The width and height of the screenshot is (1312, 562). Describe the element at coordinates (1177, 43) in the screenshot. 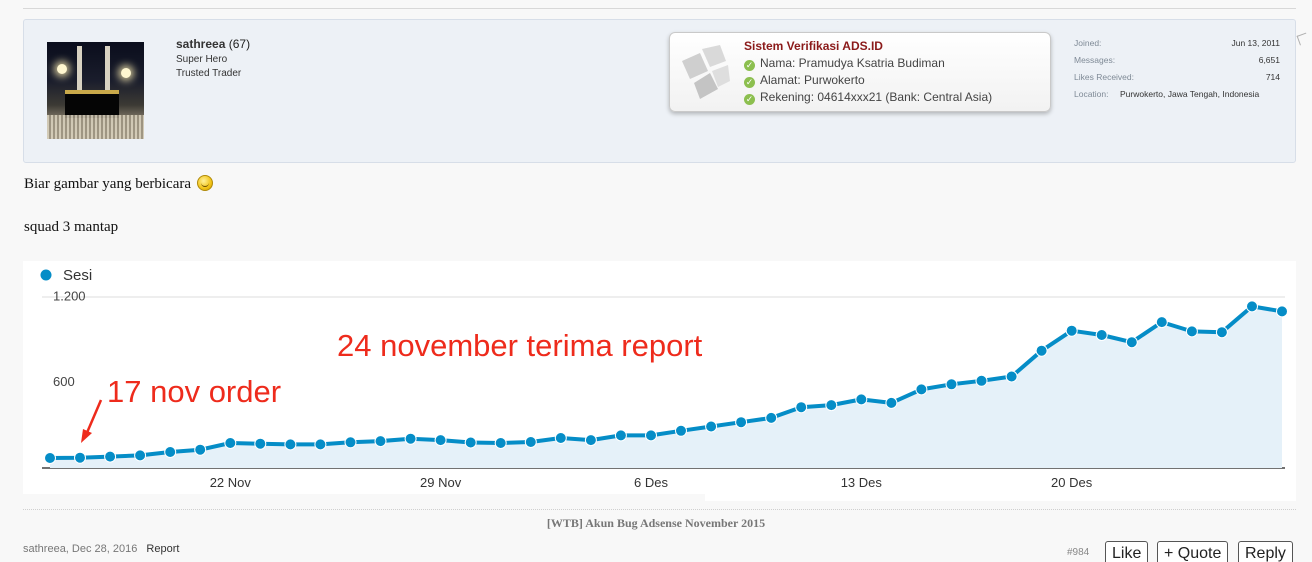

I see `stat-joined: Joined: Jun 13, 2011` at that location.